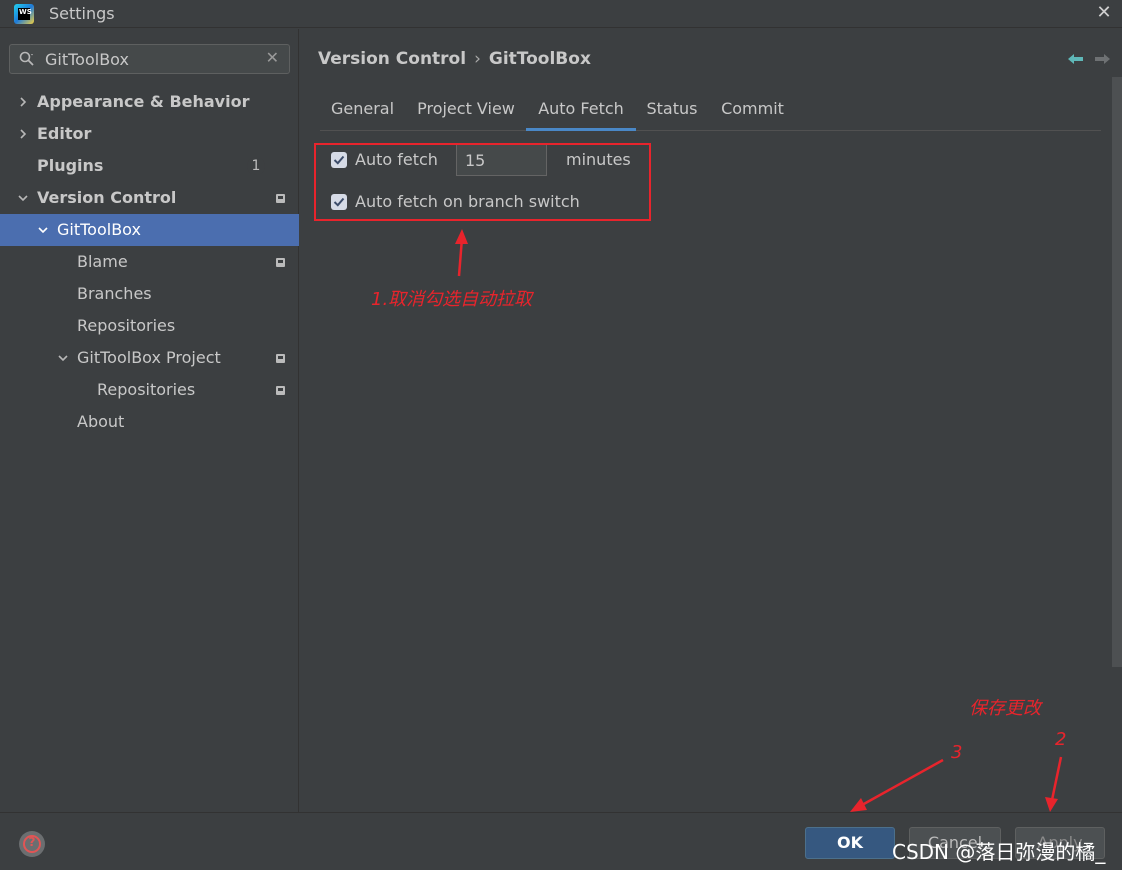 This screenshot has width=1122, height=870. I want to click on webstorm-app-icon: WS, so click(24, 14).